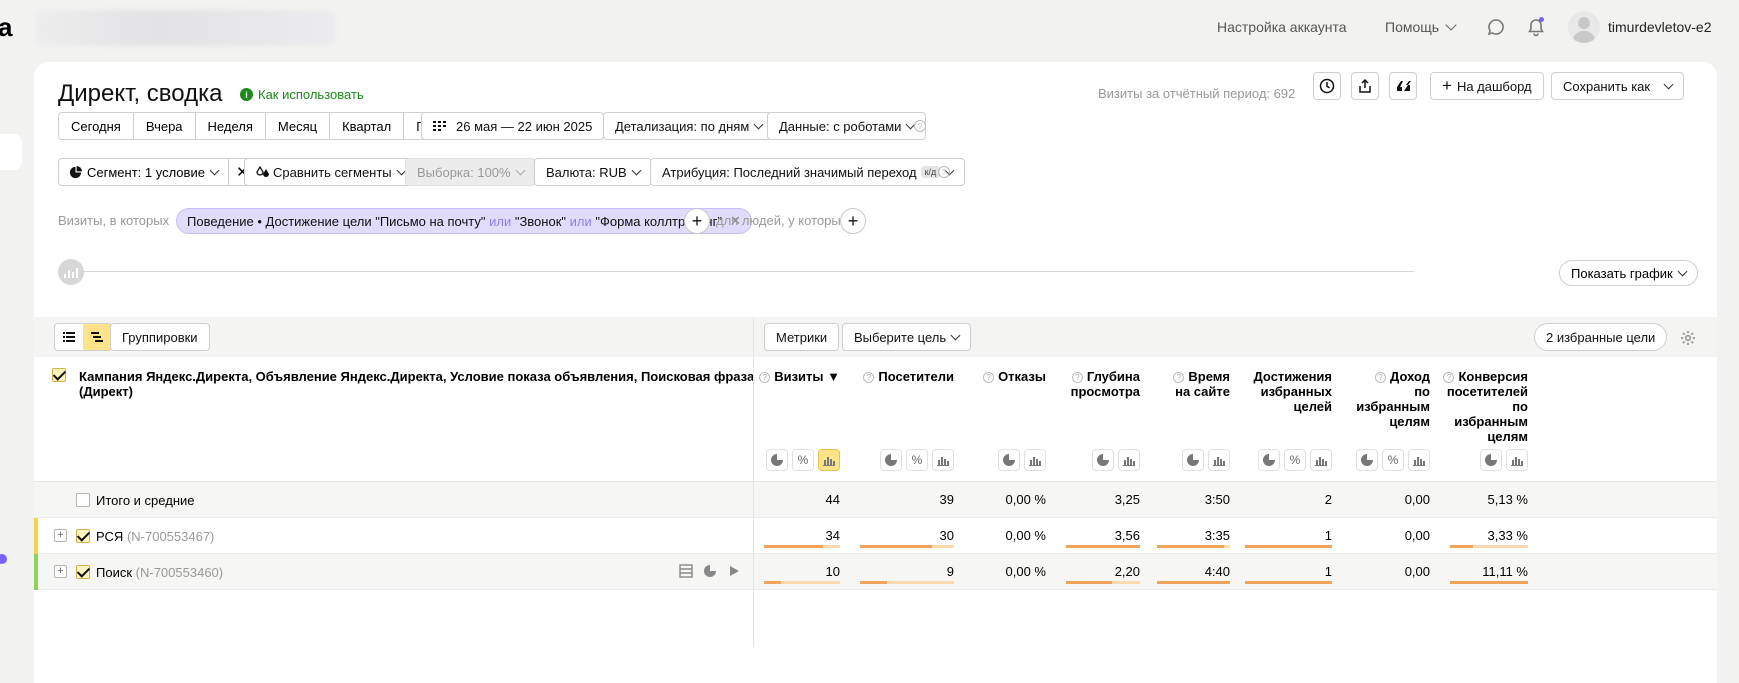 Image resolution: width=1739 pixels, height=683 pixels. I want to click on chevron-down-icon, so click(1451, 25).